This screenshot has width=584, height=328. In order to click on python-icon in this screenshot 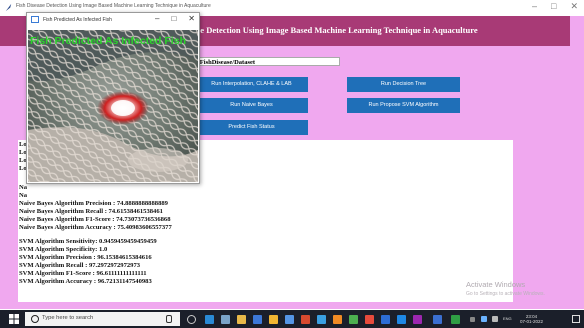, I will do `click(401, 319)`.